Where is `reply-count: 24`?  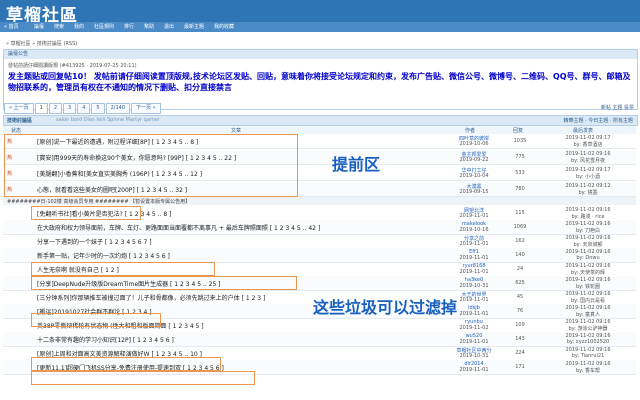 reply-count: 24 is located at coordinates (520, 269).